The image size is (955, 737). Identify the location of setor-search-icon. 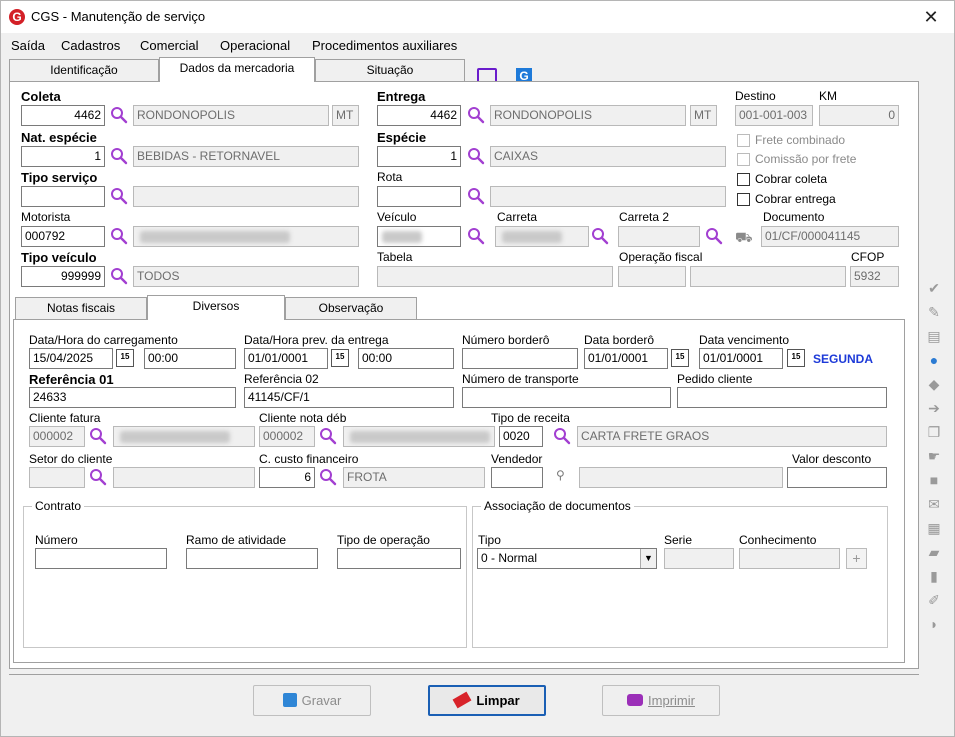
(98, 477).